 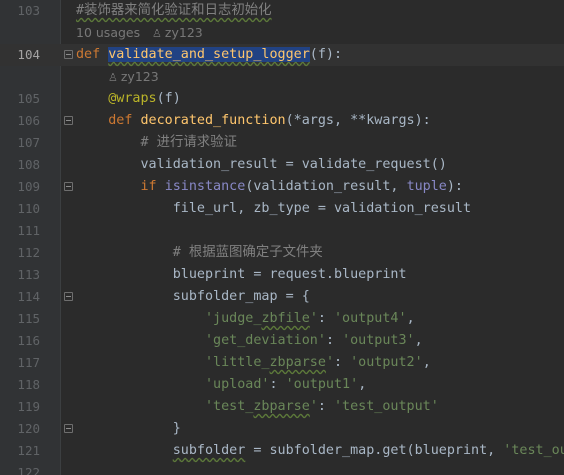 I want to click on code-token: }, so click(x=128, y=428).